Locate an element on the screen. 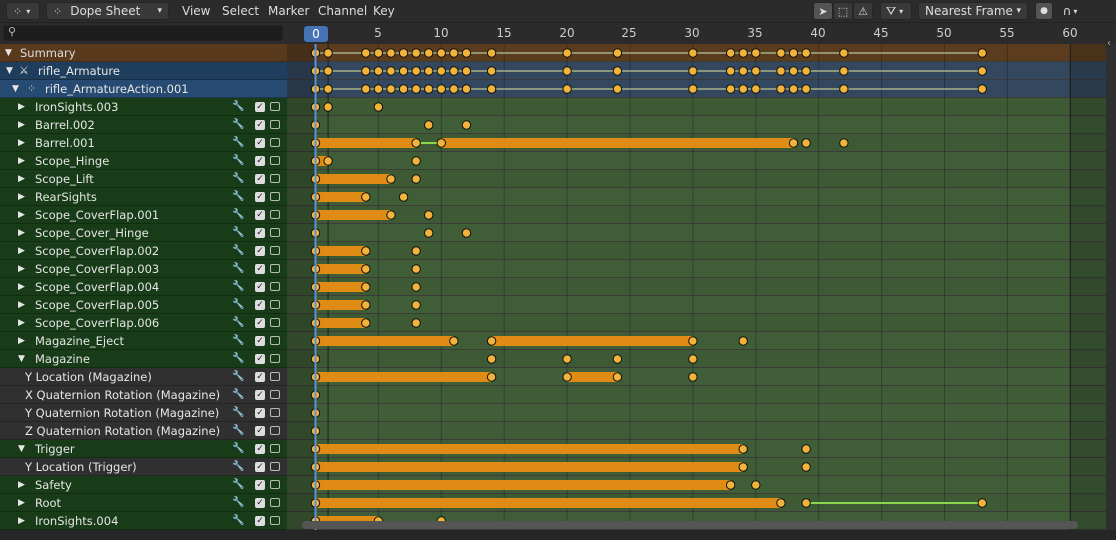 The width and height of the screenshot is (1116, 540). channel-row-group: ▶ Scope_CoverFlap.006 🔧 ✓ is located at coordinates (143, 323).